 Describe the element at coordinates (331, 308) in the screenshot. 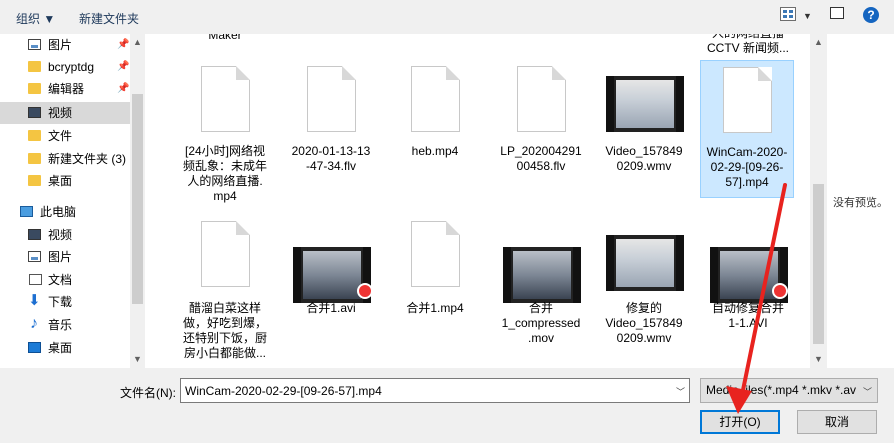

I see `file-name: 合并1.avi` at that location.